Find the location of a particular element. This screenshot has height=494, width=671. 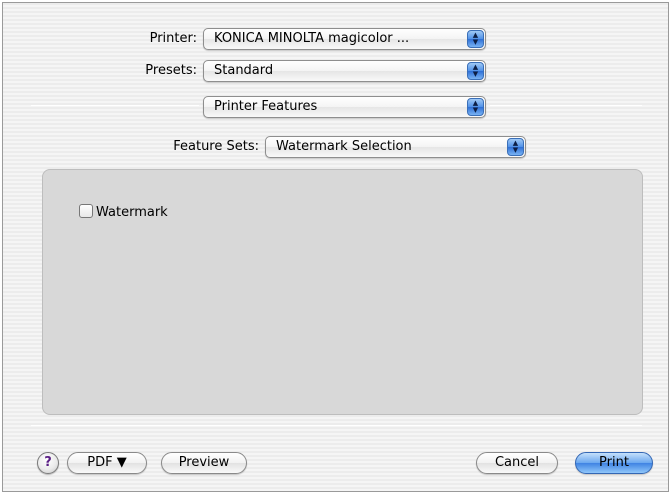

footer-separator is located at coordinates (336, 425).